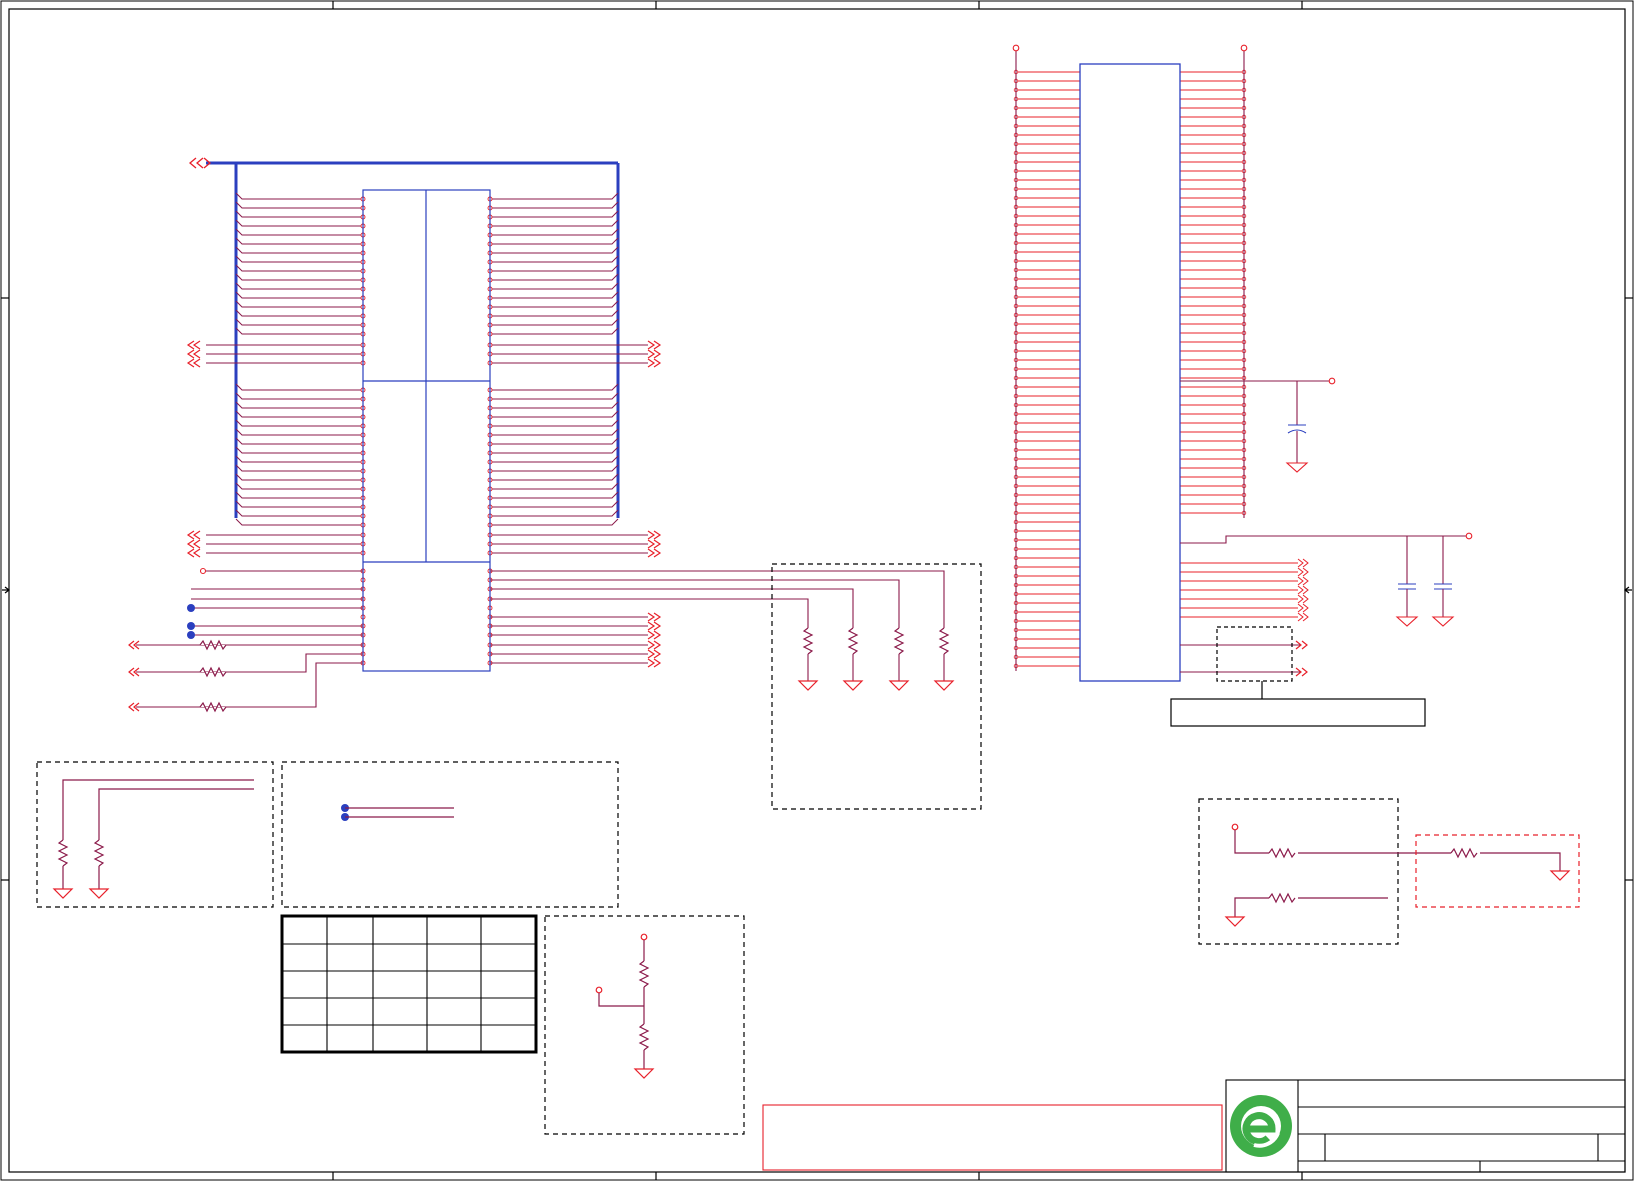 The height and width of the screenshot is (1181, 1634). I want to click on connector-u2, so click(1130, 372).